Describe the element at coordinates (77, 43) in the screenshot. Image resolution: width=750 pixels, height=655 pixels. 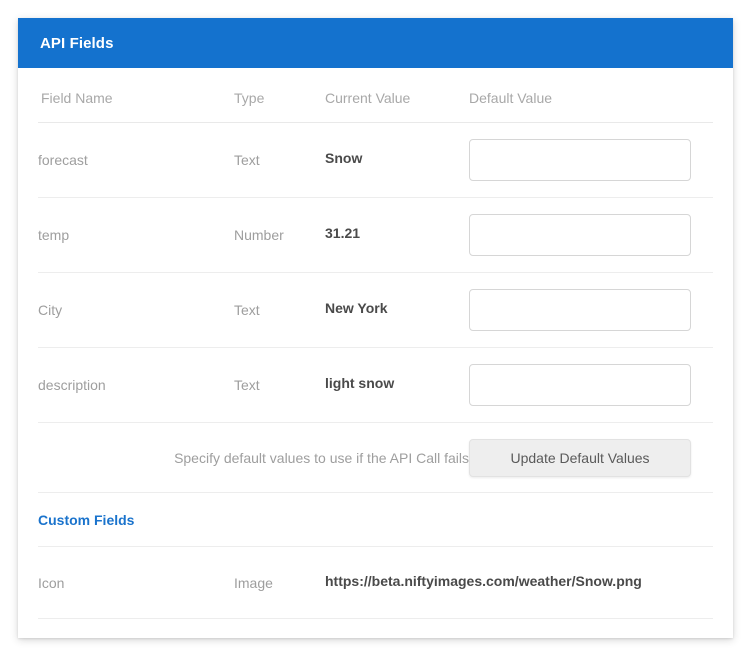
I see `page-title: API Fields` at that location.